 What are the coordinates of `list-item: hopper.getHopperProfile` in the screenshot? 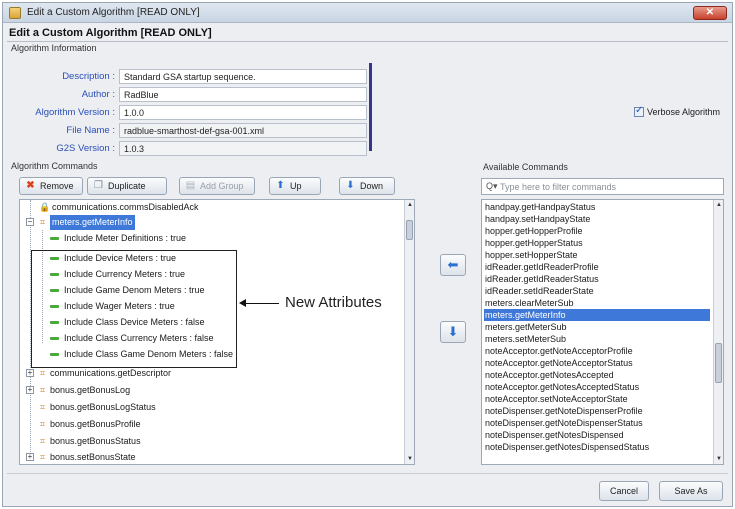 It's located at (597, 231).